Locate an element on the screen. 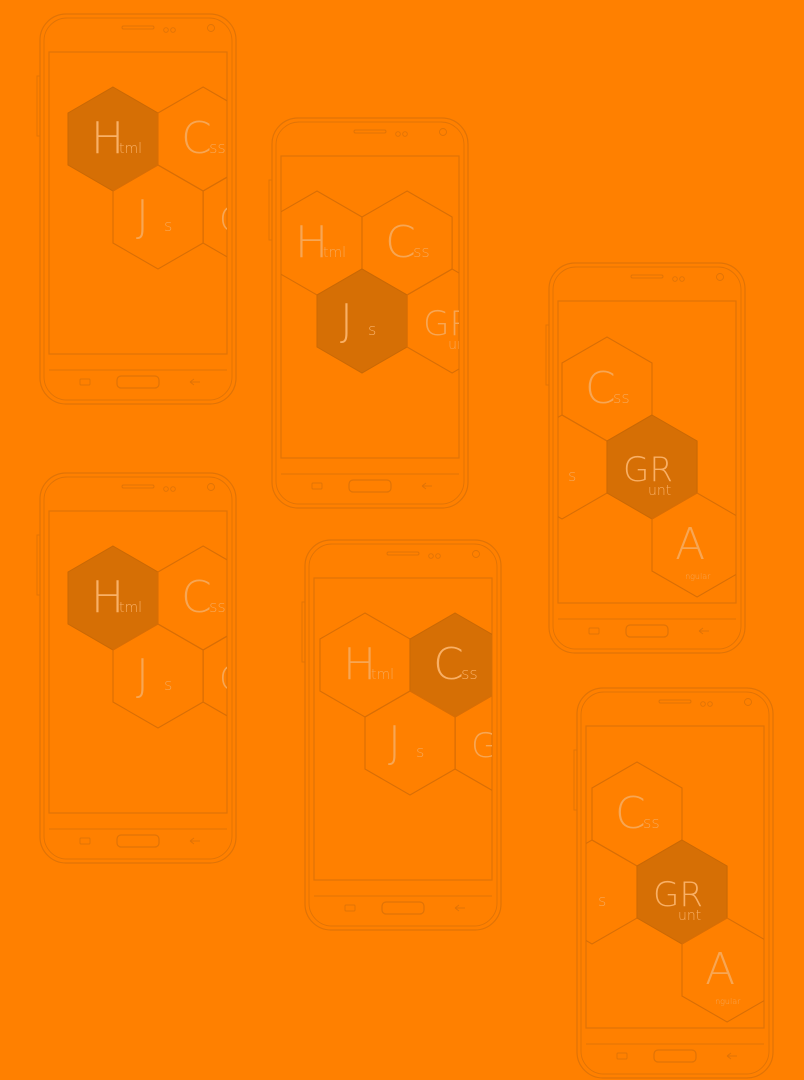 The image size is (804, 1080). phone-2: Html CssJ s GRunt is located at coordinates (368, 313).